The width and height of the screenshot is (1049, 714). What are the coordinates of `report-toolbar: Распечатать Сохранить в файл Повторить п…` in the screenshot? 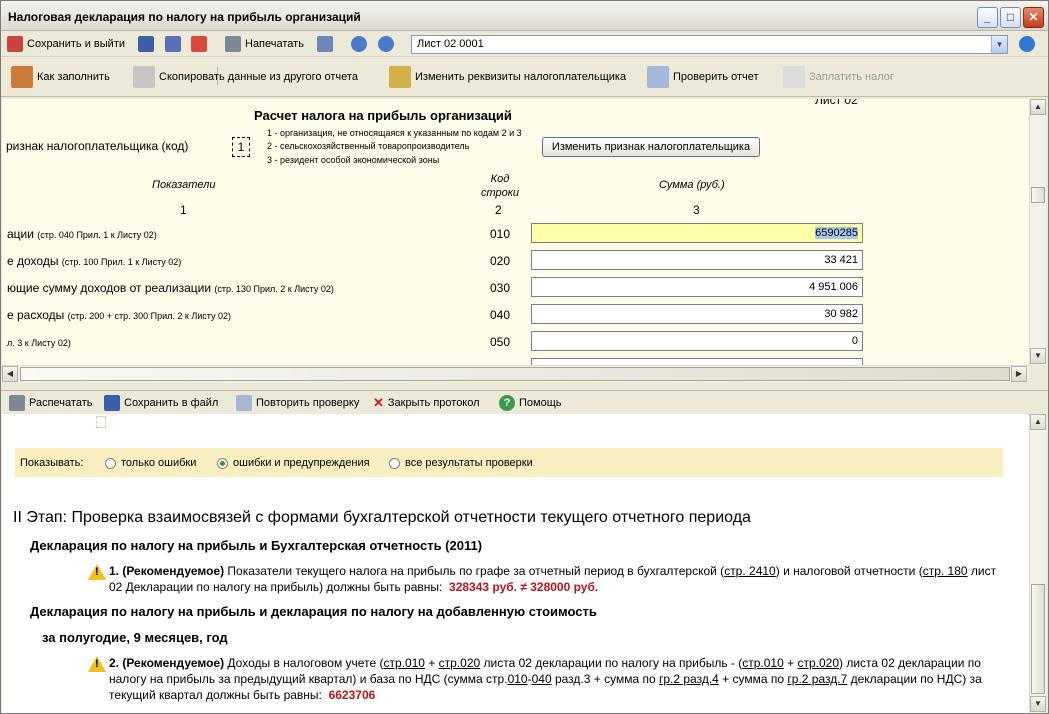 It's located at (524, 402).